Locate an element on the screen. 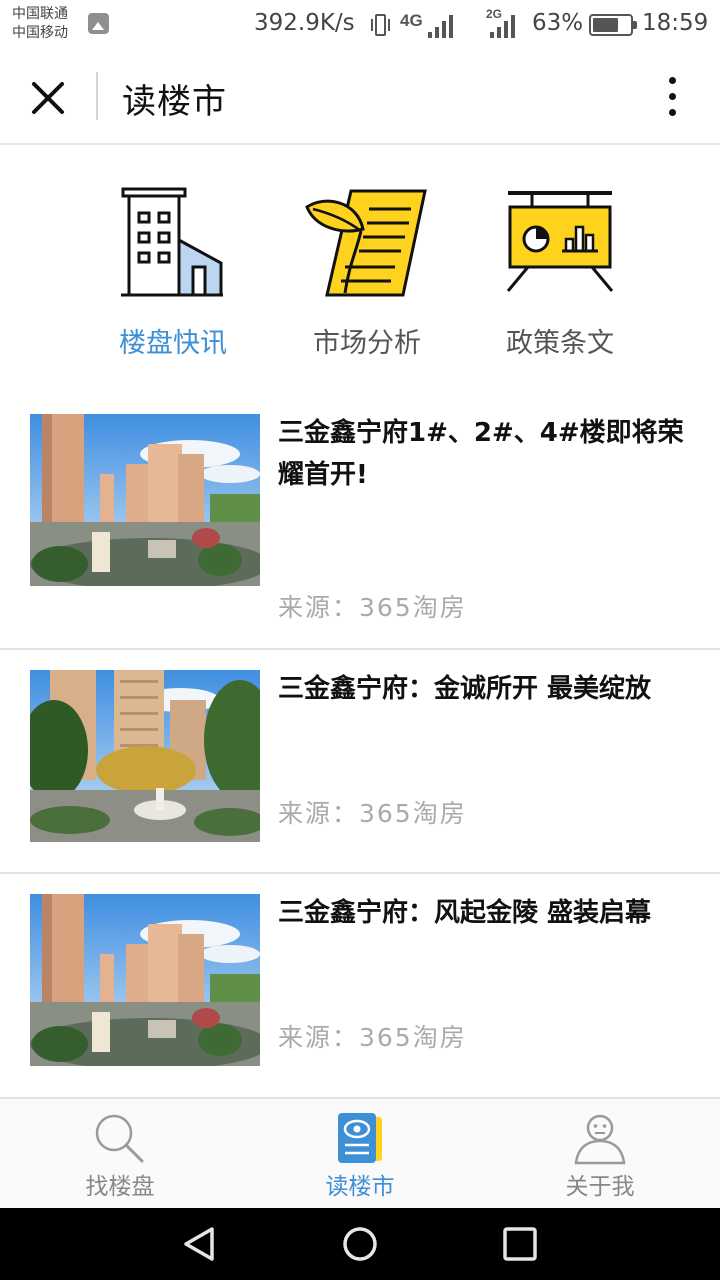 The image size is (720, 1280). more-options-button is located at coordinates (672, 97).